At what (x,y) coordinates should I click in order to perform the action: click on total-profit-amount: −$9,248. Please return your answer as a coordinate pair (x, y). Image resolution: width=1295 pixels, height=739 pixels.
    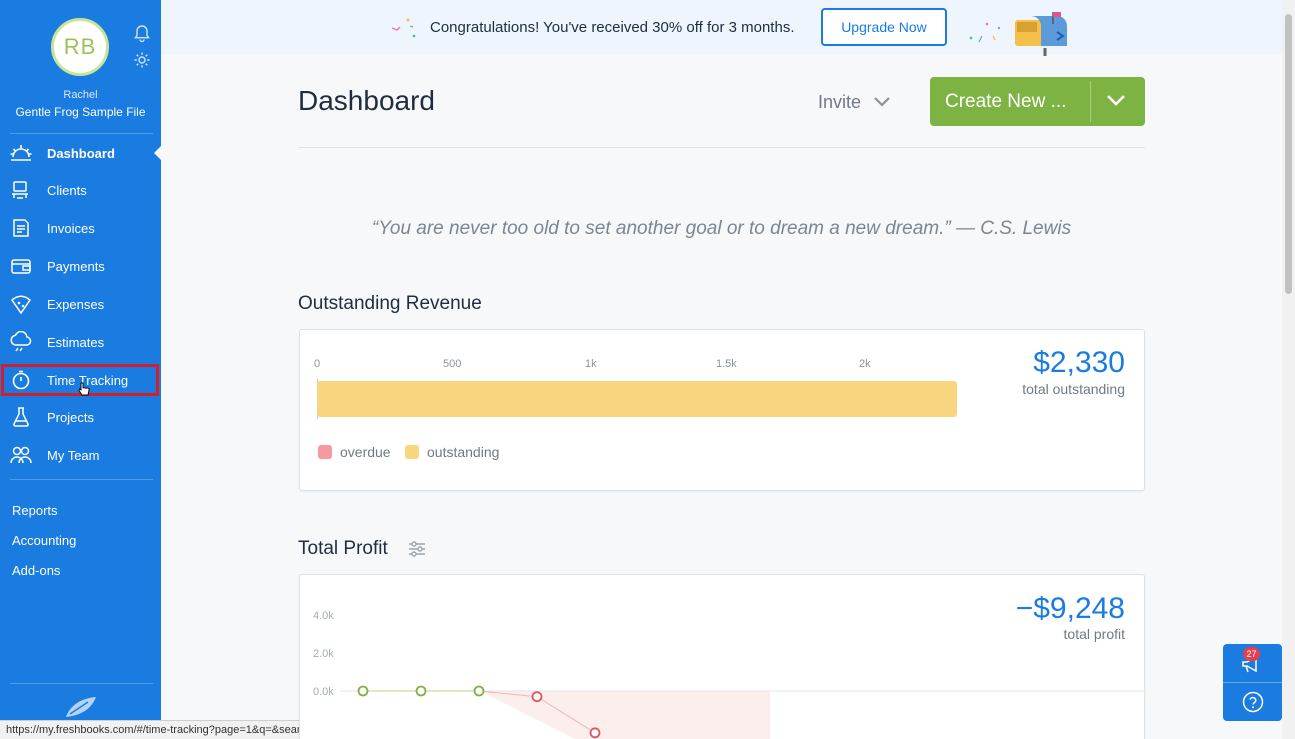
    Looking at the image, I should click on (1070, 608).